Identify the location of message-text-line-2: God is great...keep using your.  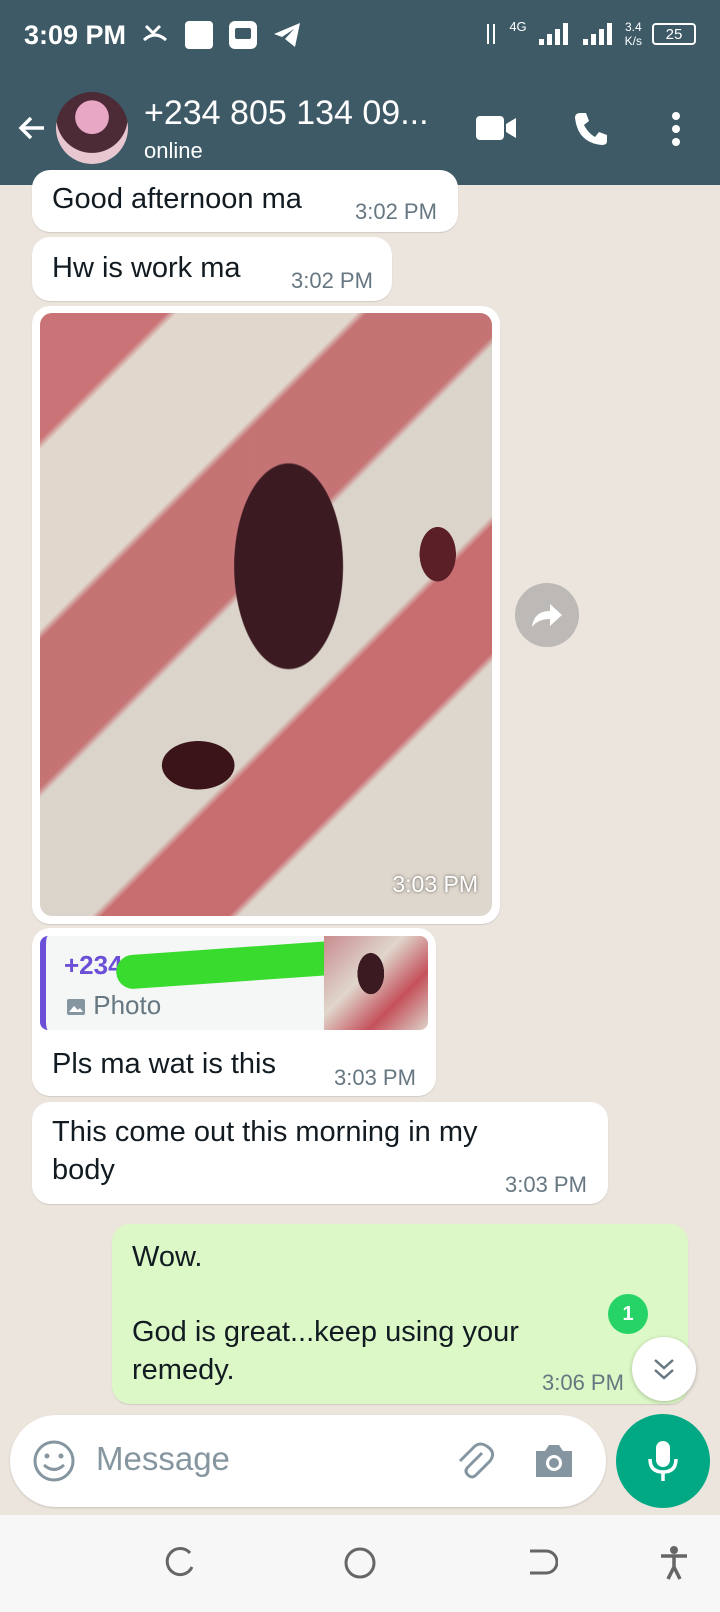
(325, 1332).